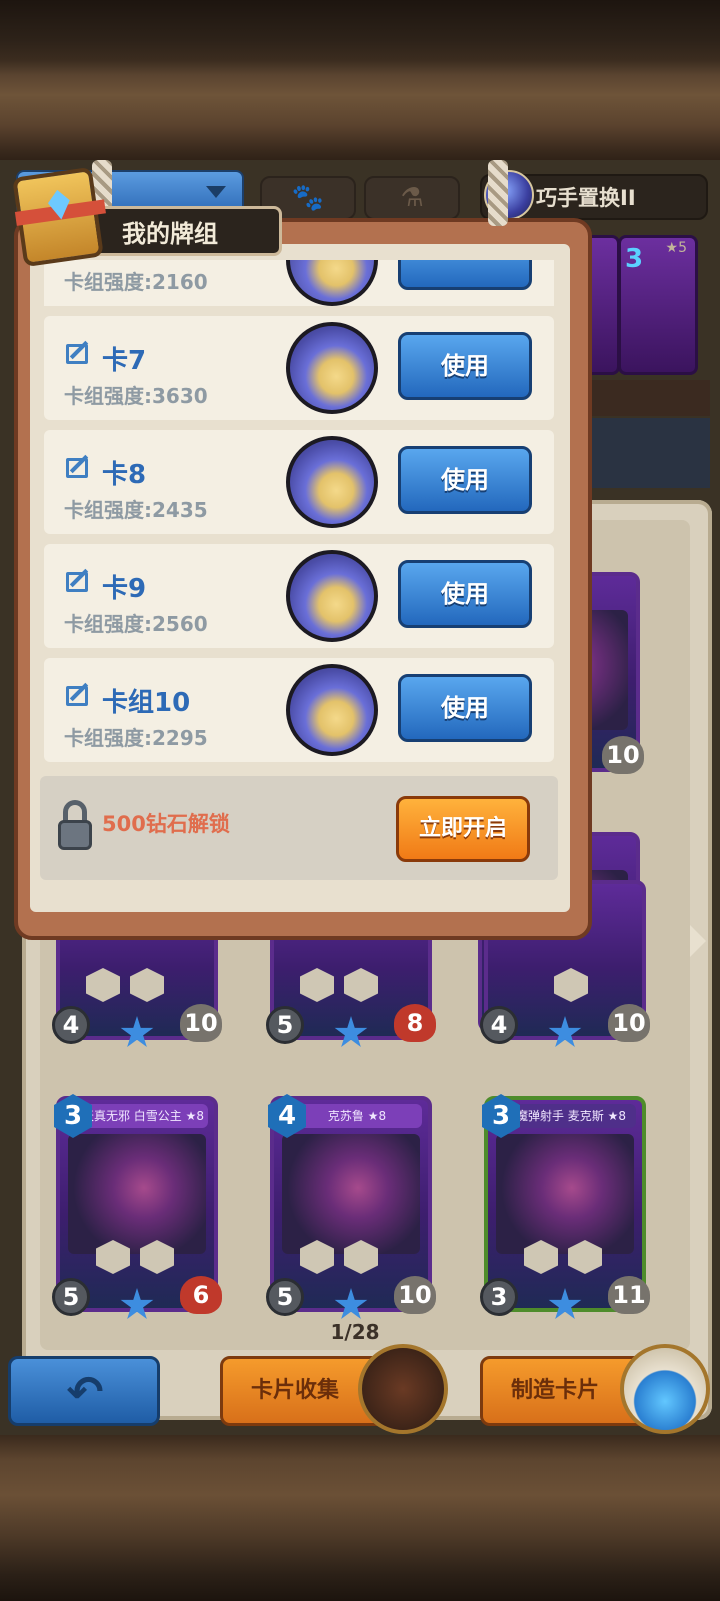 This screenshot has width=720, height=1601. Describe the element at coordinates (136, 510) in the screenshot. I see `deck-power: 卡组强度:2435` at that location.